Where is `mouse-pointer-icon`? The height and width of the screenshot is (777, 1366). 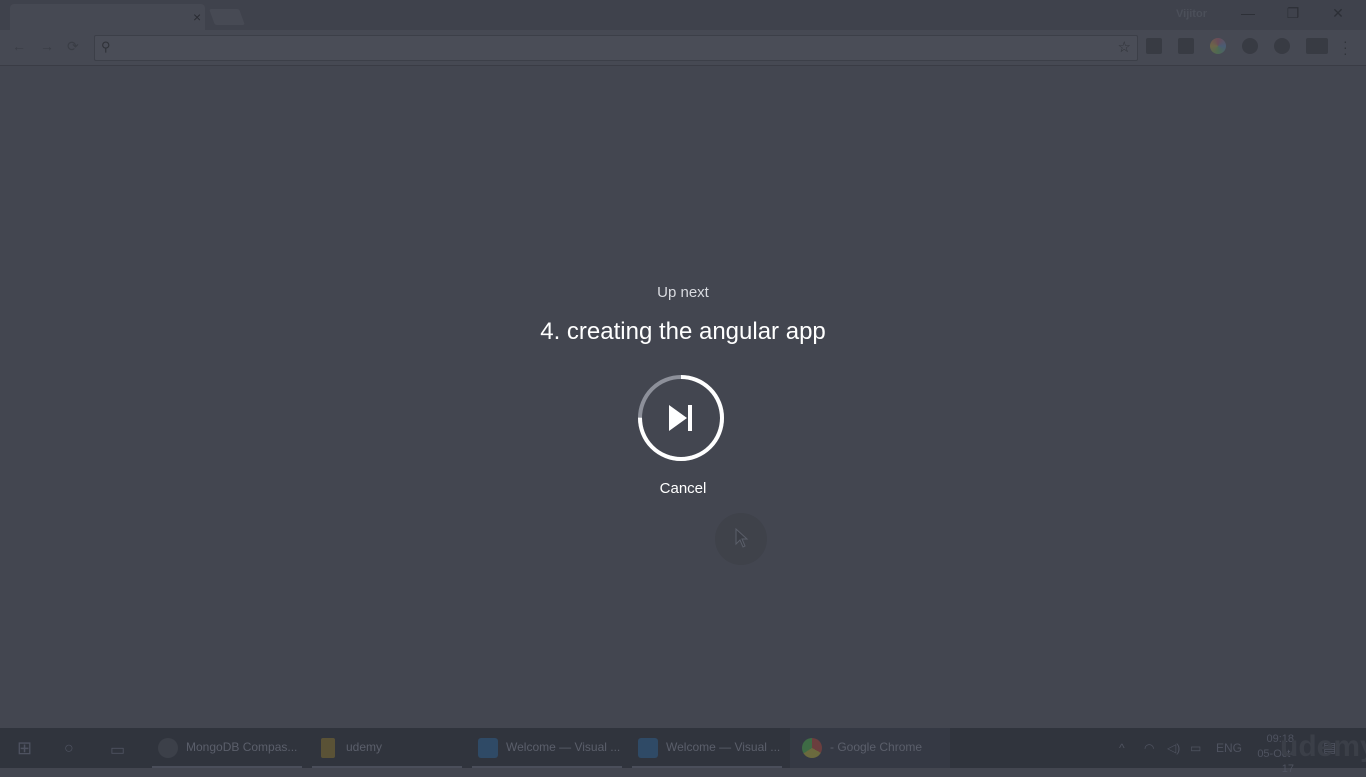
mouse-pointer-icon is located at coordinates (742, 538).